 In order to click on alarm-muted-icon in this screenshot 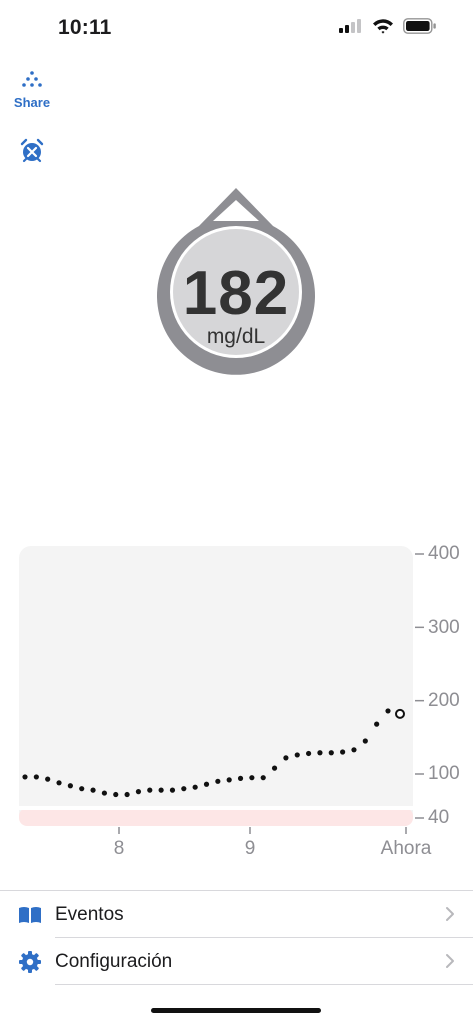, I will do `click(32, 150)`.